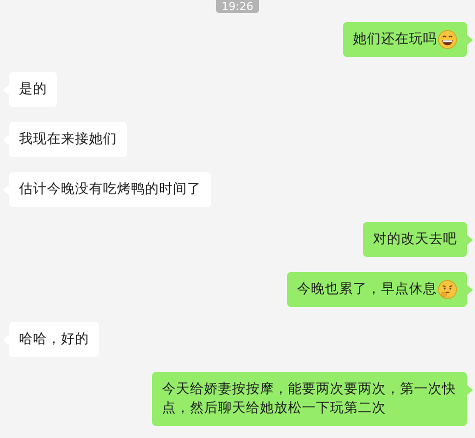 The image size is (475, 438). I want to click on message-text: 对的改天去吧, so click(415, 239).